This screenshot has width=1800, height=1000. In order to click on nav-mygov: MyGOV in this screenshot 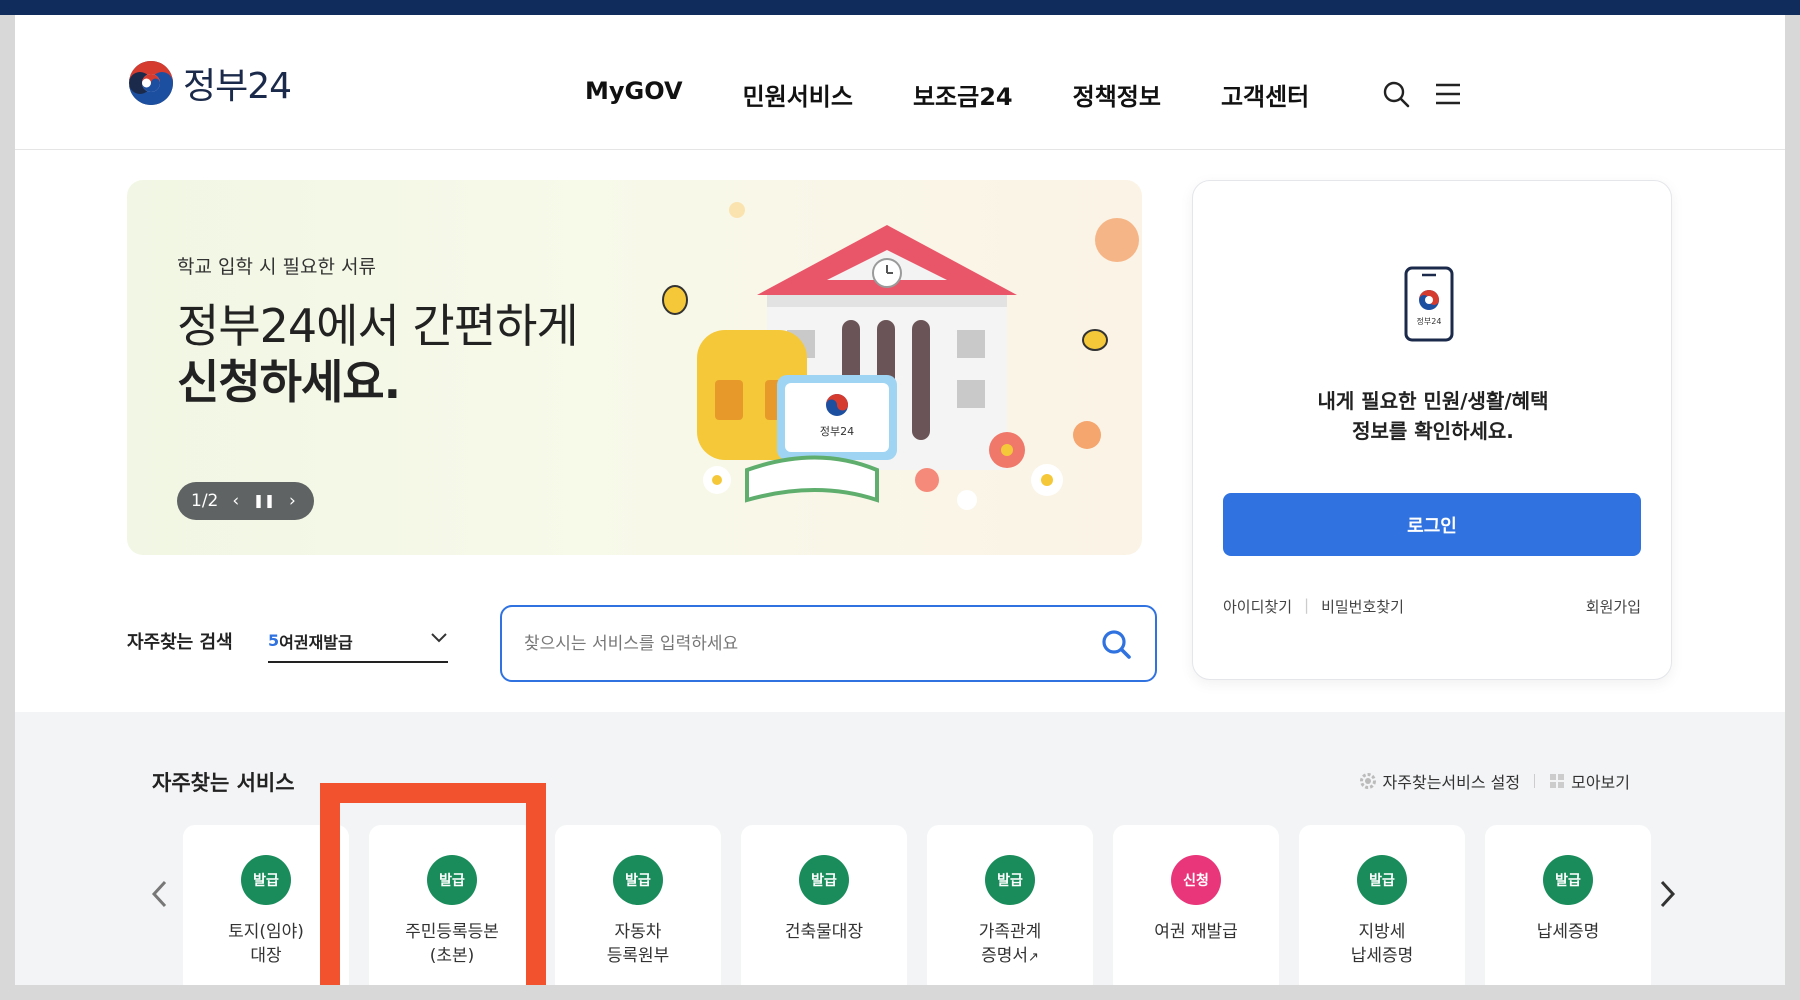, I will do `click(634, 94)`.